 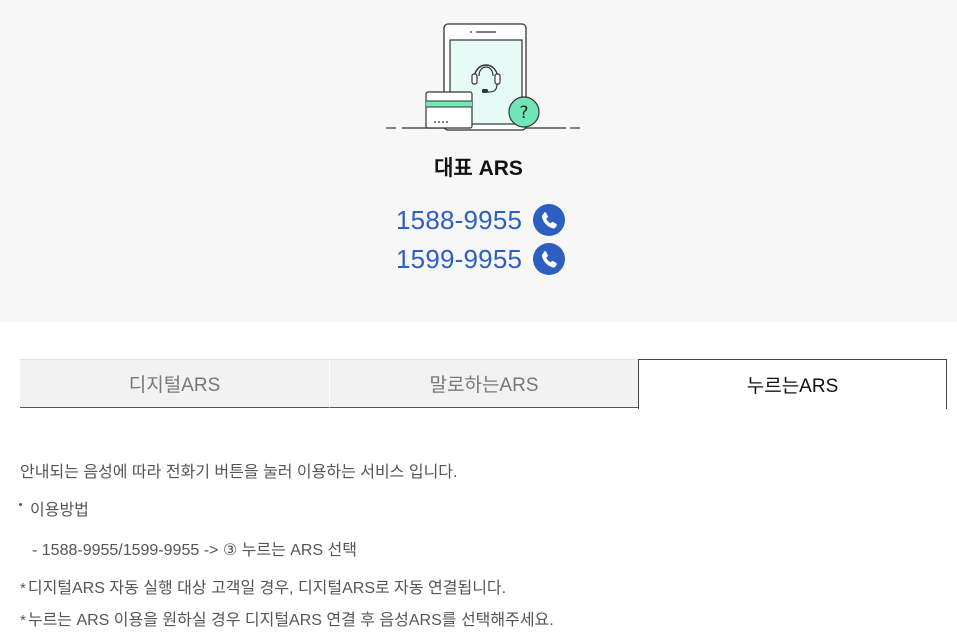 I want to click on ars-tab-bar: 디지털ARS 말로하는ARS 누르는ARS, so click(x=483, y=384).